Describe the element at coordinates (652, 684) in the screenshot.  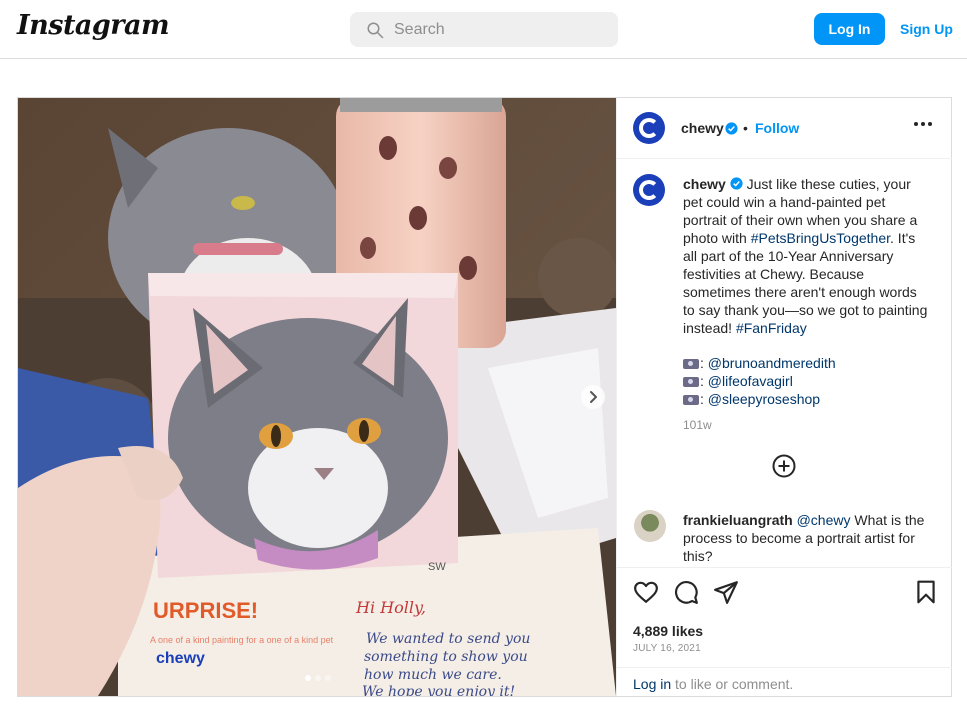
I see `log-in-link: Log in` at that location.